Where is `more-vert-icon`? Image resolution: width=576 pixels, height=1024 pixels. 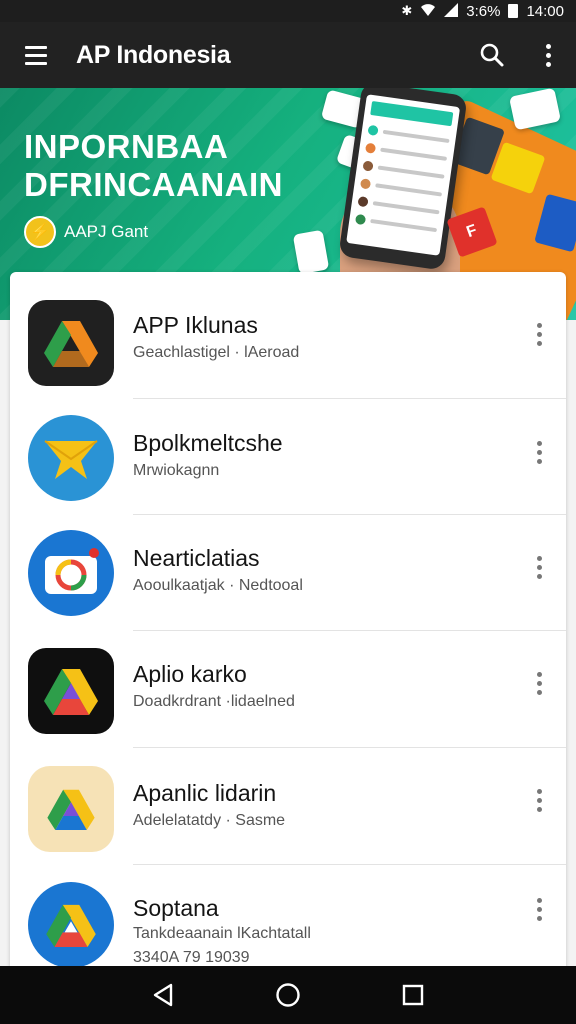 more-vert-icon is located at coordinates (548, 55).